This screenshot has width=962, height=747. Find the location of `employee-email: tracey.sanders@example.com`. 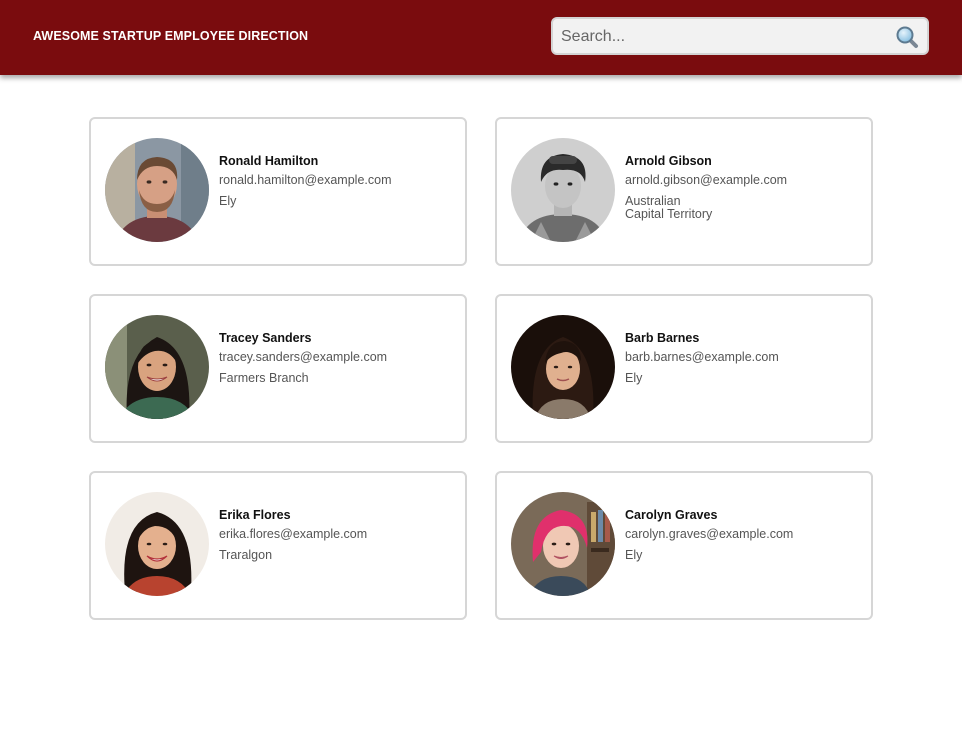

employee-email: tracey.sanders@example.com is located at coordinates (303, 357).